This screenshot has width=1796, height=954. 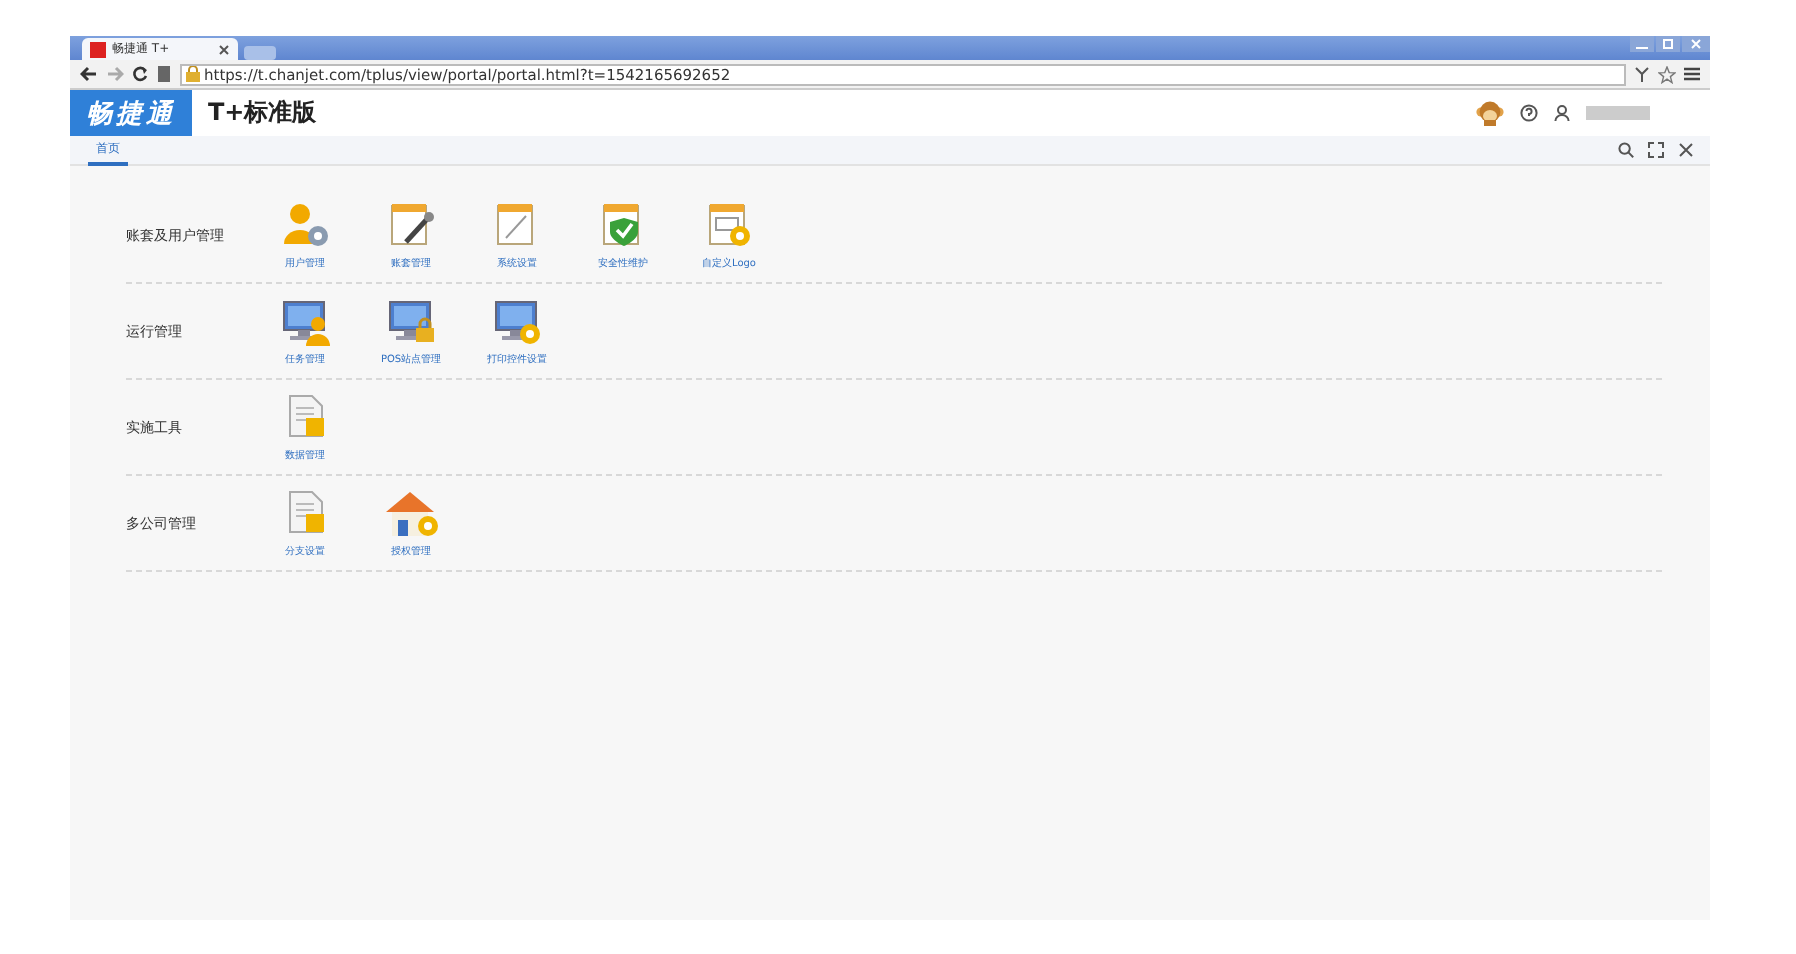 What do you see at coordinates (1529, 113) in the screenshot?
I see `help-icon` at bounding box center [1529, 113].